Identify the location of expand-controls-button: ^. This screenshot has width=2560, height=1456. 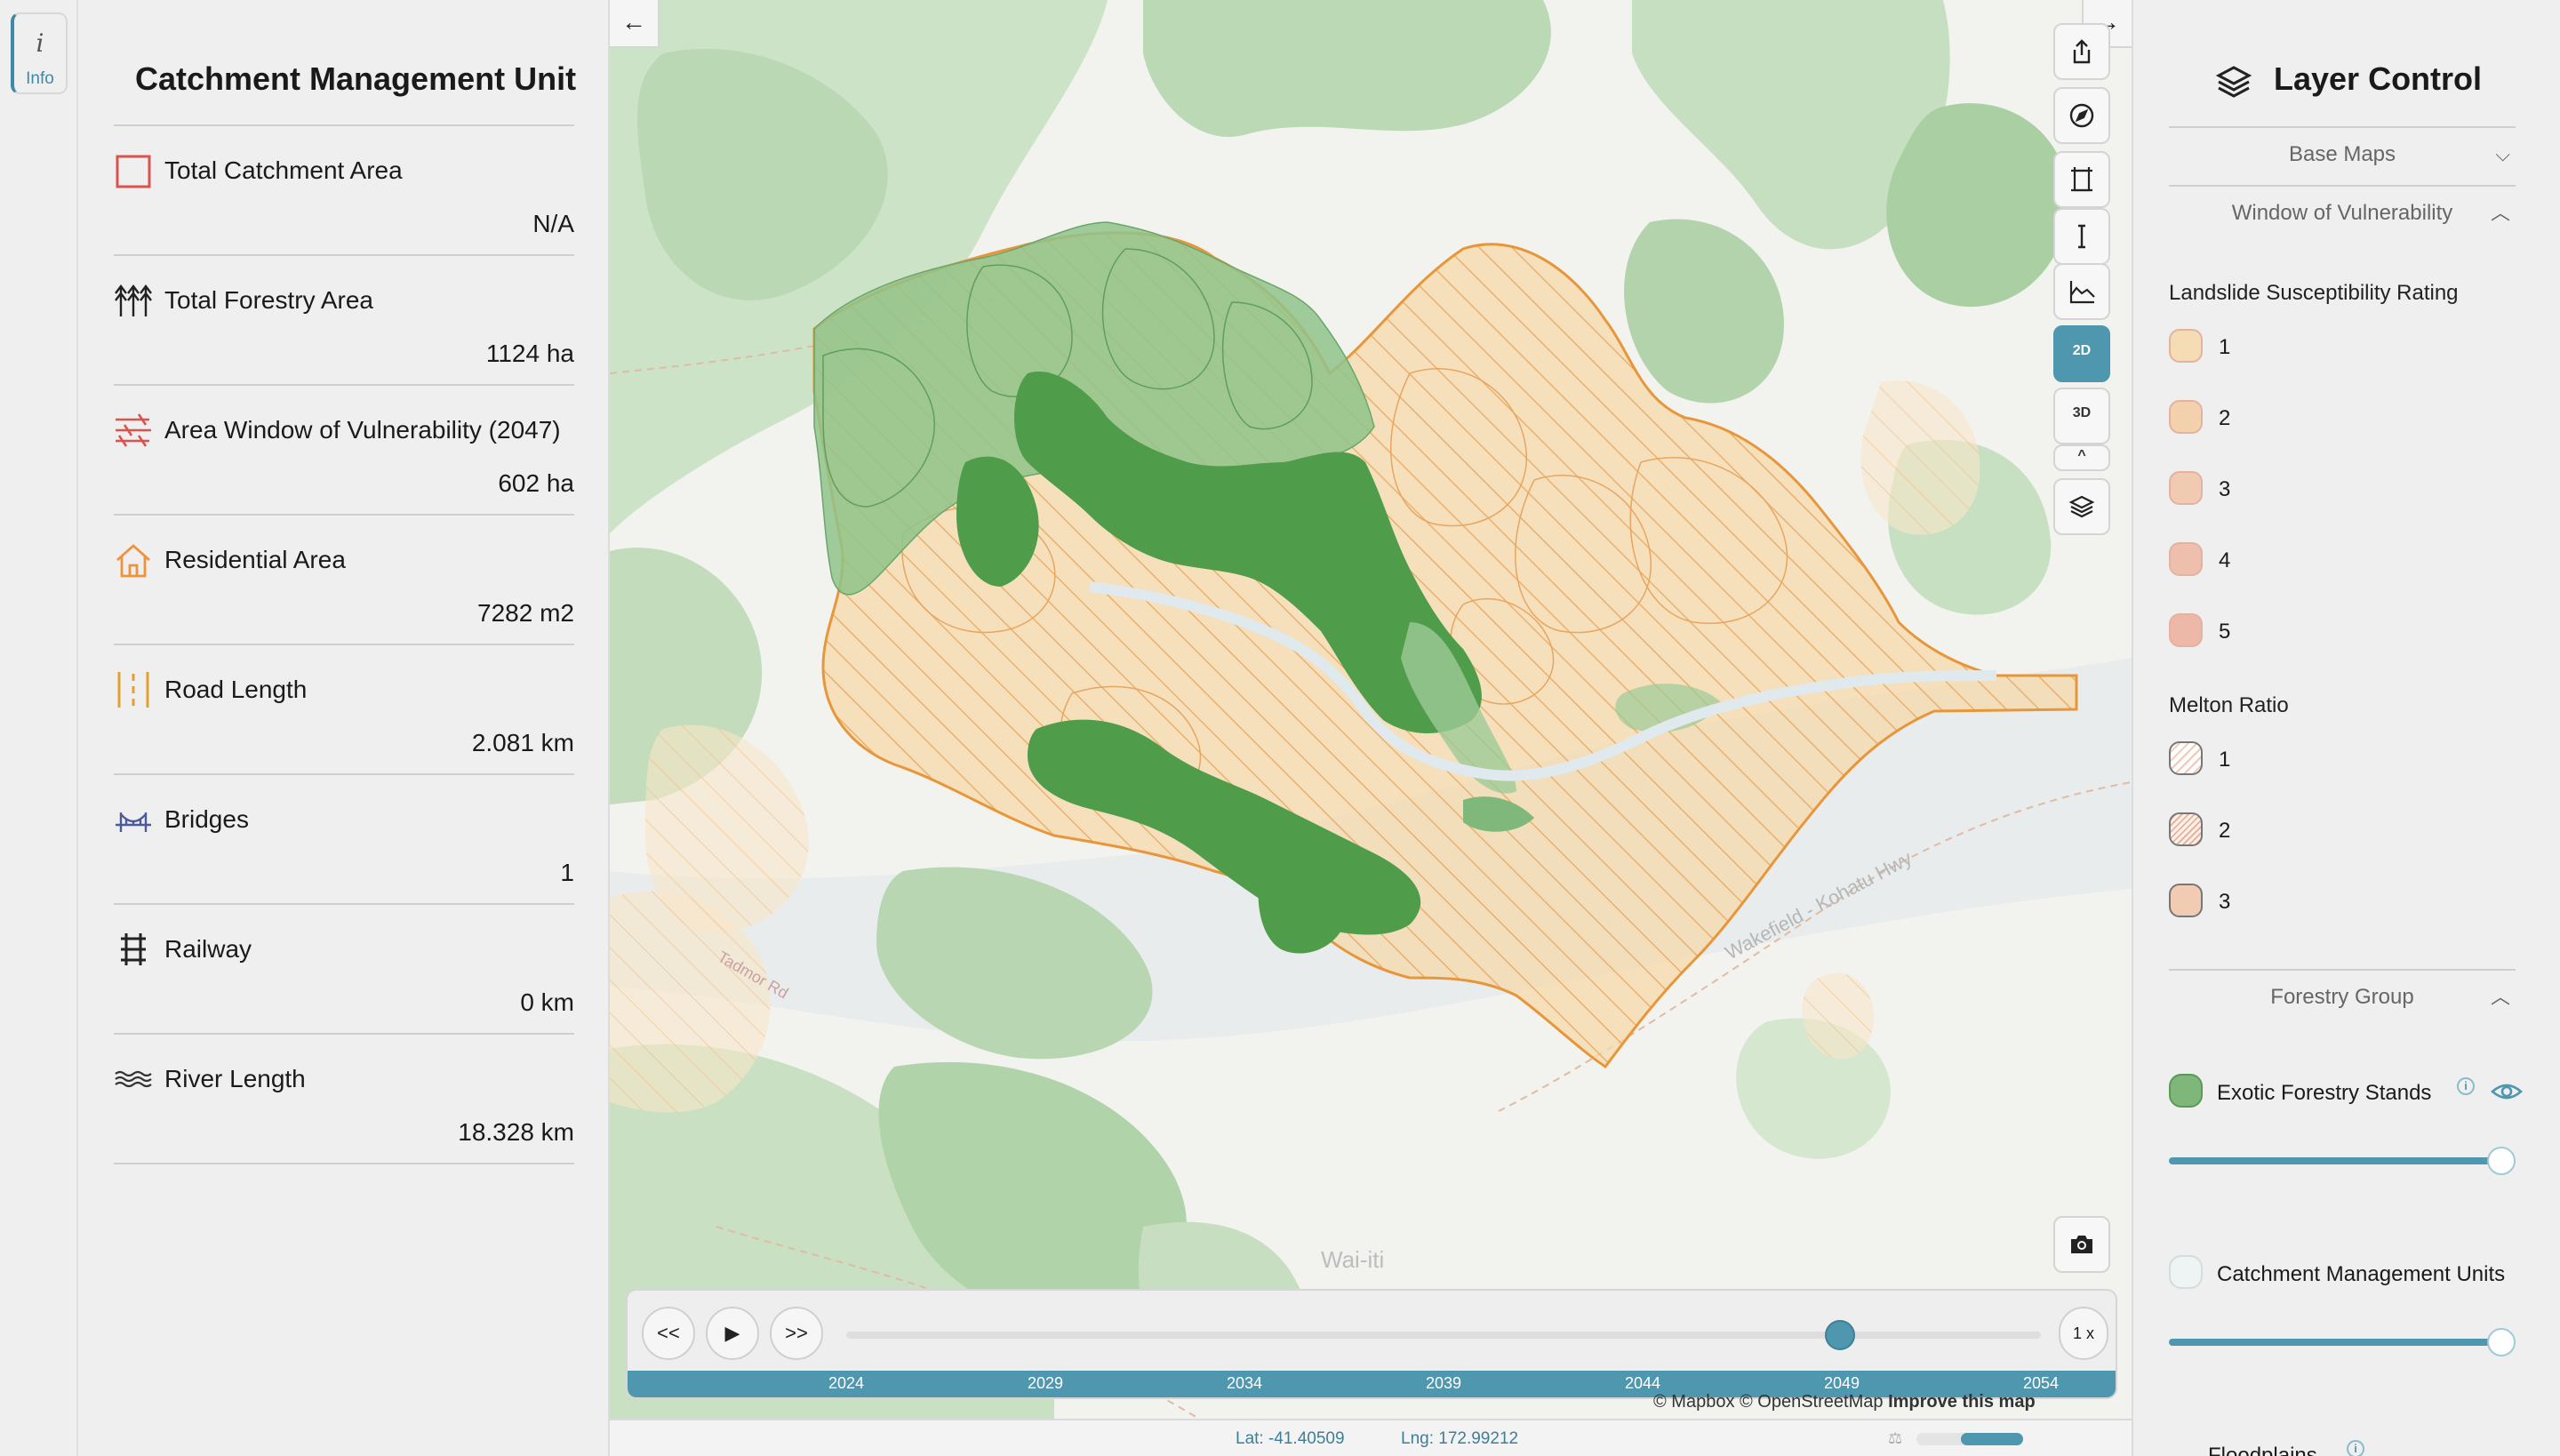
(2081, 457).